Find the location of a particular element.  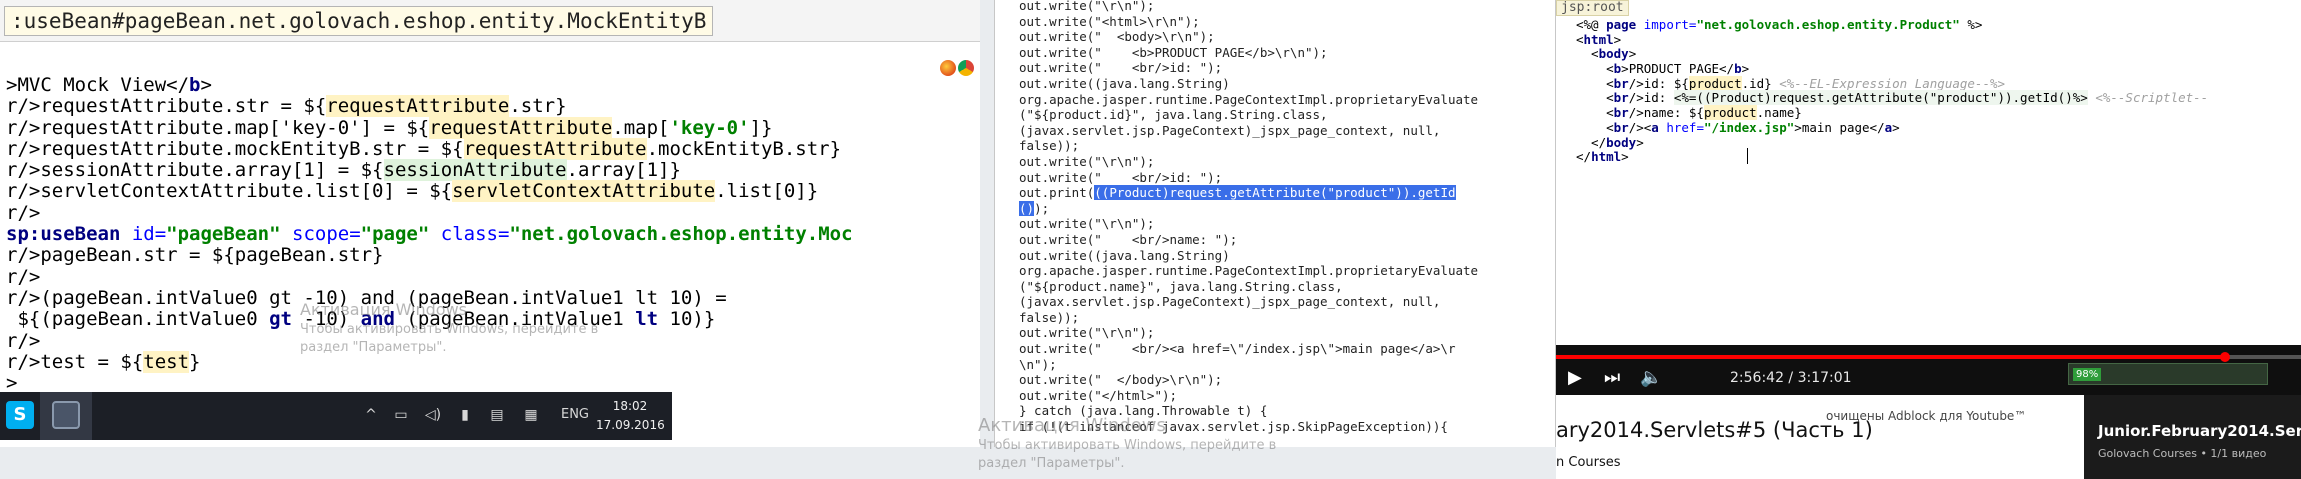

code-token: ); is located at coordinates (1042, 208).